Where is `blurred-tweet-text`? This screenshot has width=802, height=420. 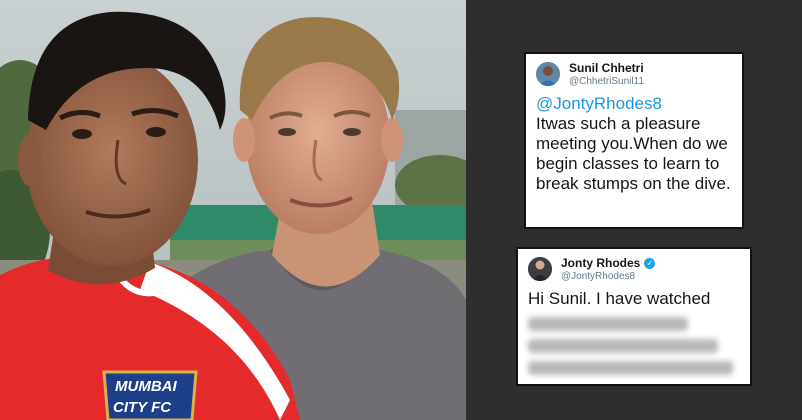
blurred-tweet-text is located at coordinates (634, 346).